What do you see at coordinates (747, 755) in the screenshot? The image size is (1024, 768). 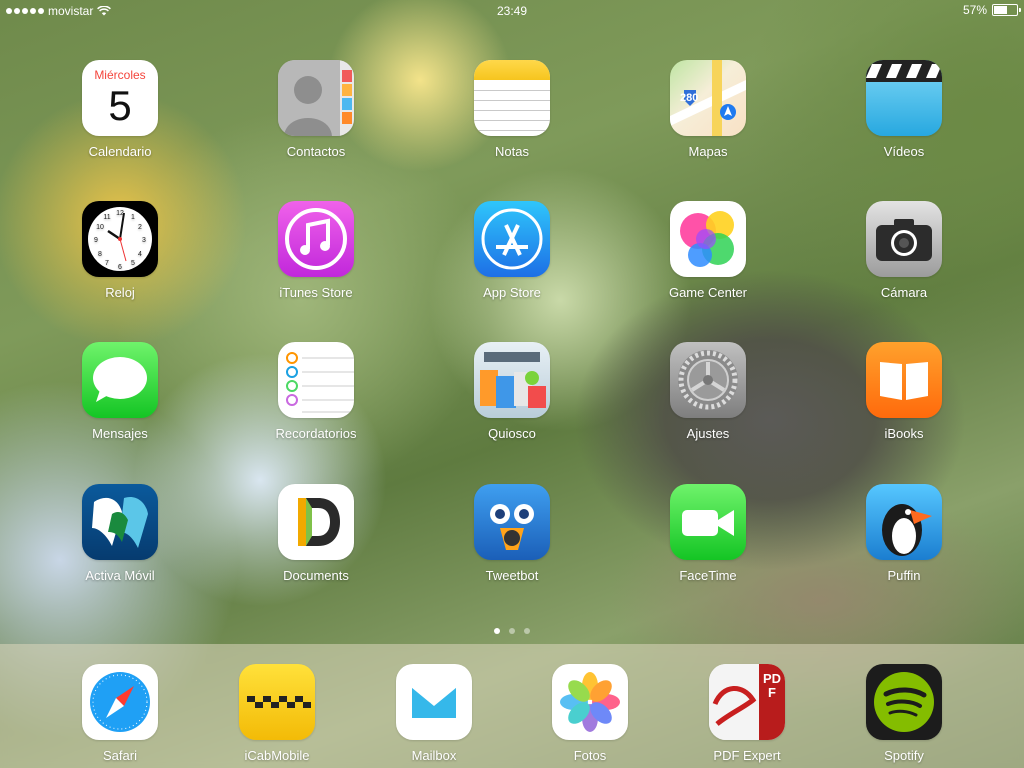 I see `app-label: PDF Expert` at bounding box center [747, 755].